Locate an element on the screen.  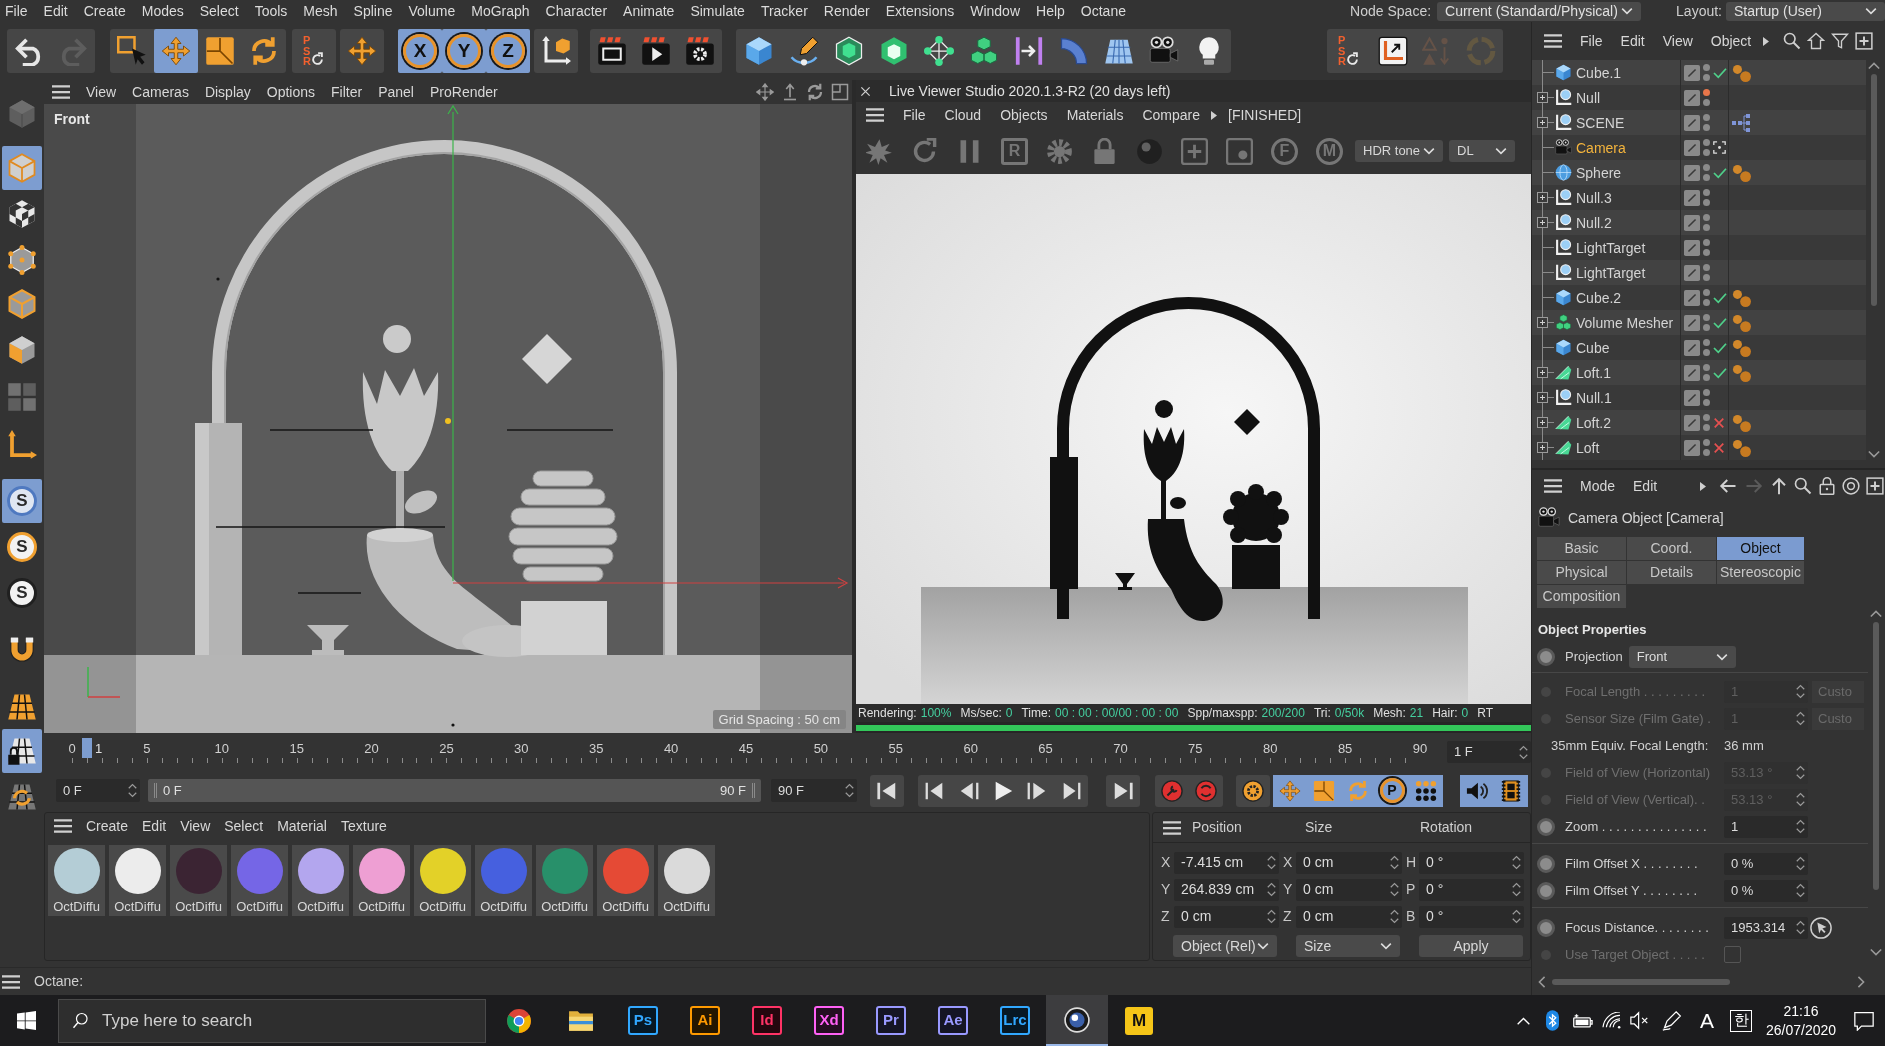
camera-focus-icon is located at coordinates (1719, 147).